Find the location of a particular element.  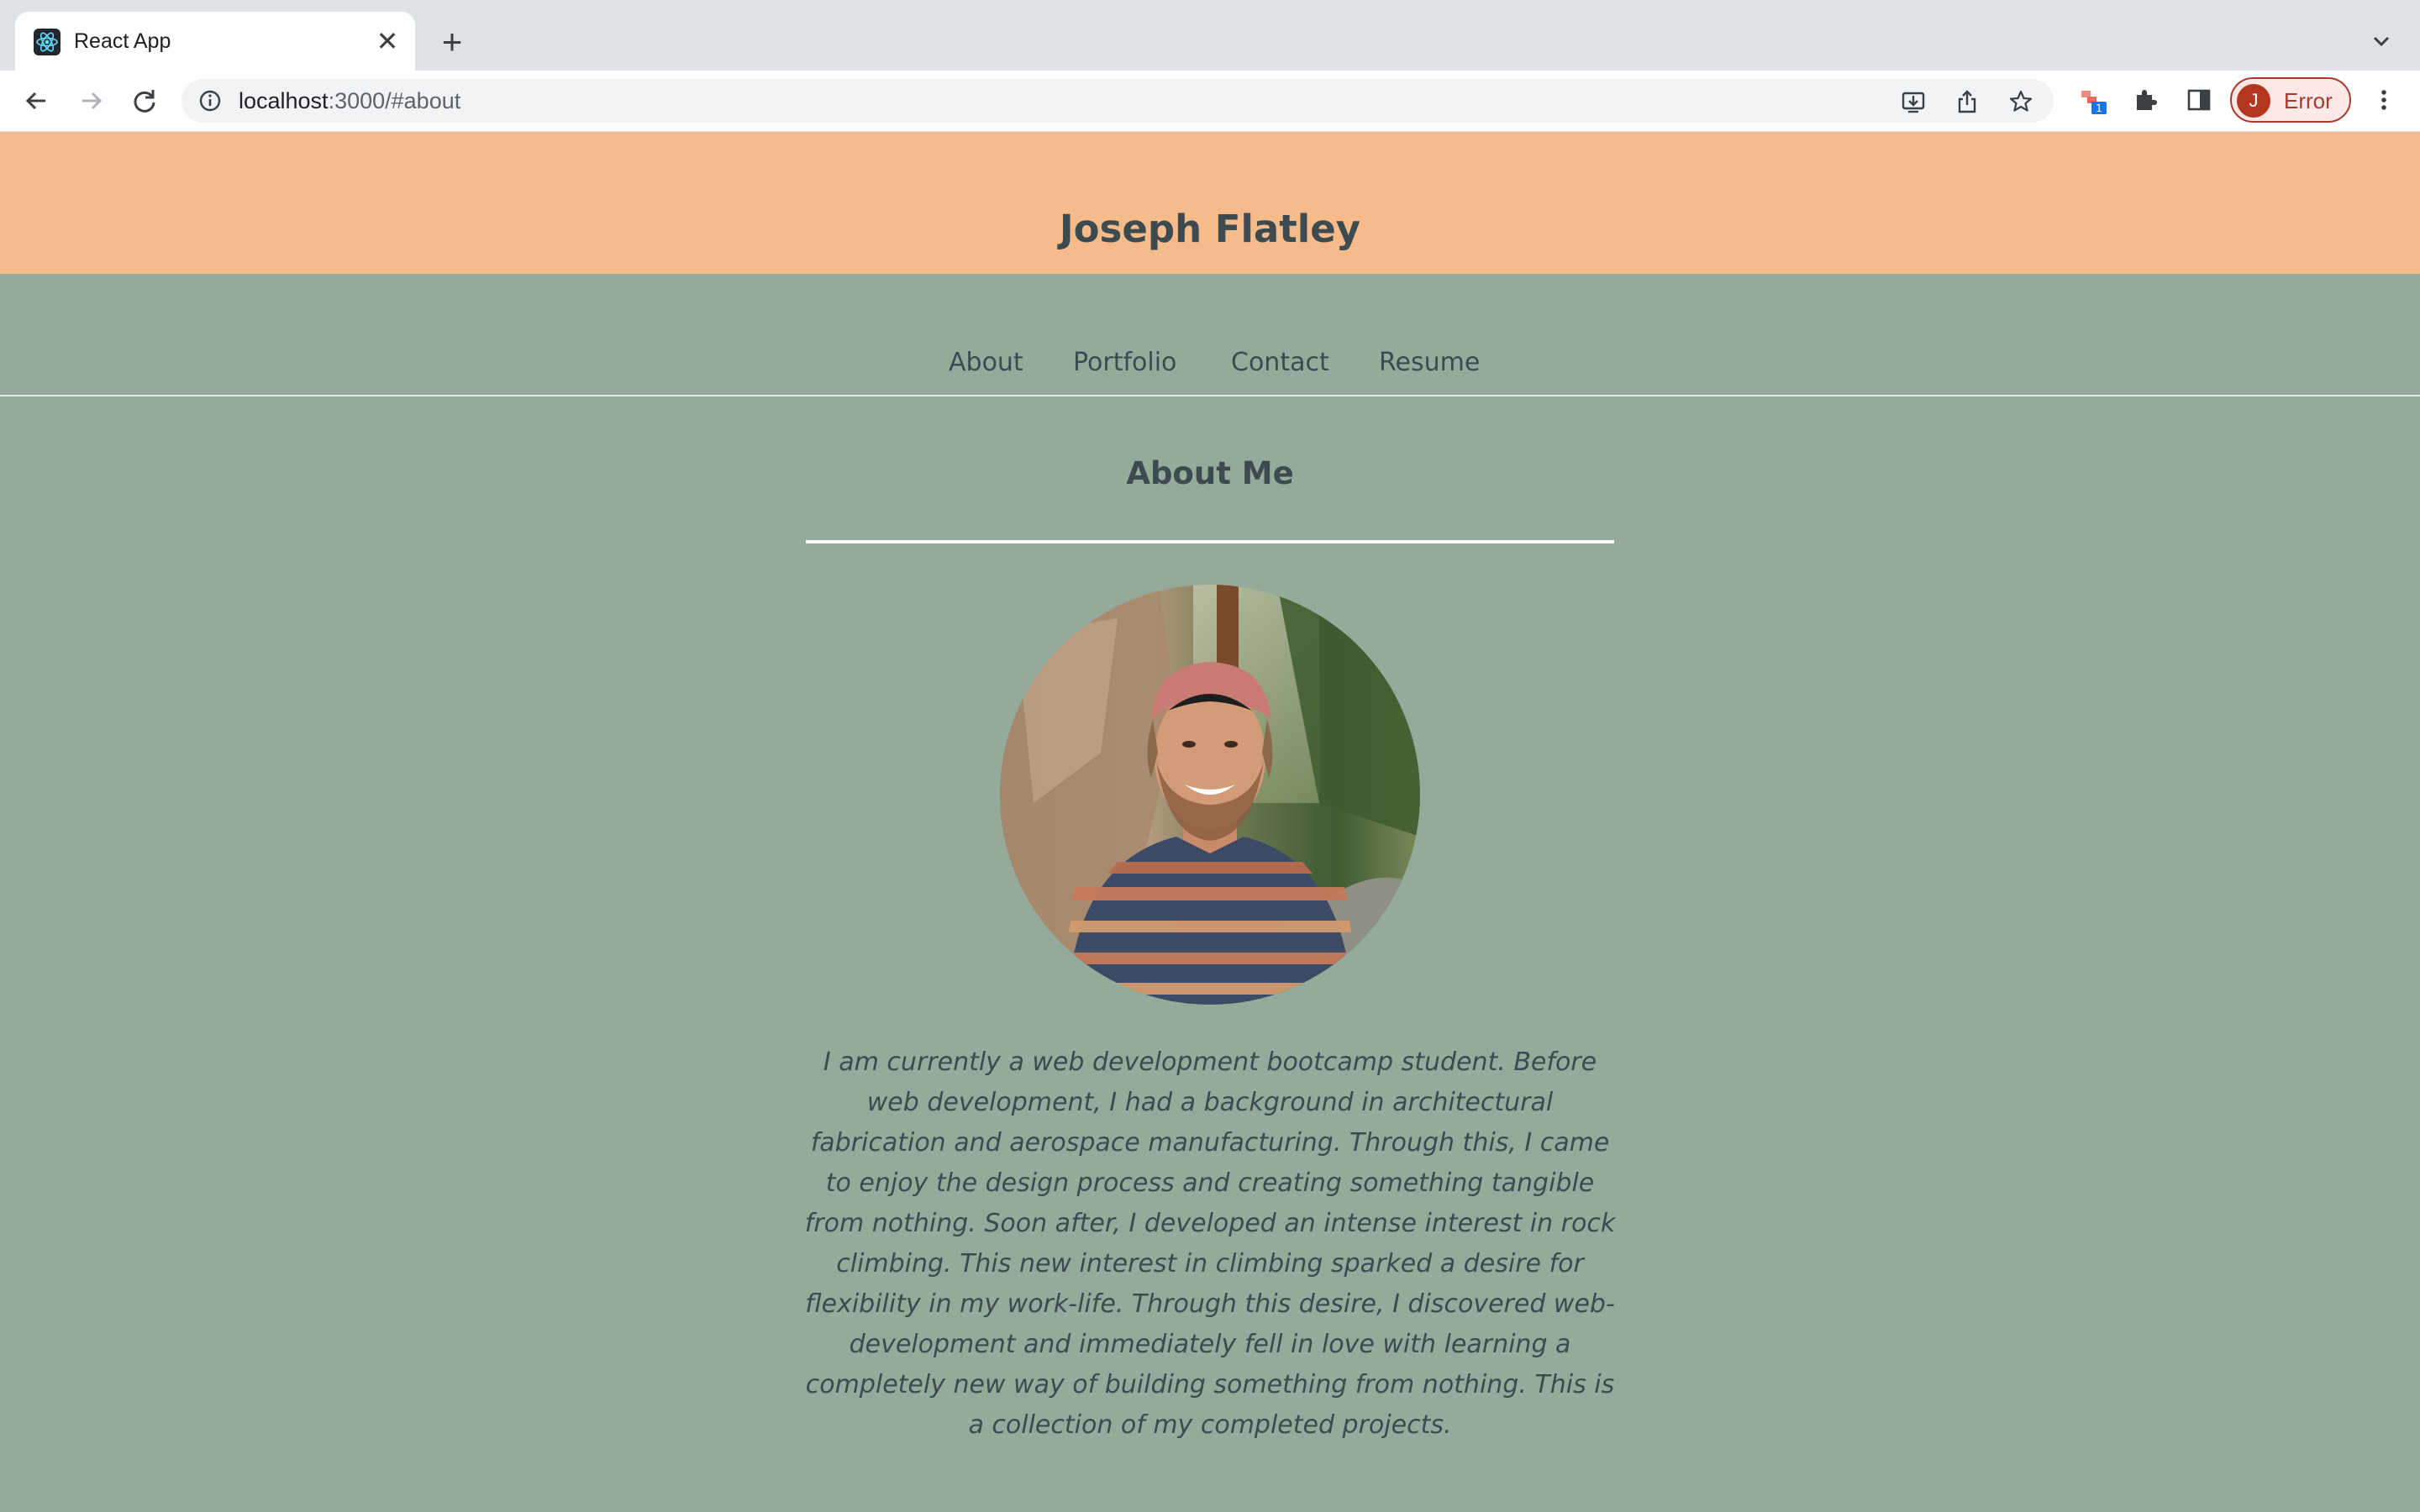

tab-search-chevron-icon is located at coordinates (2382, 42).